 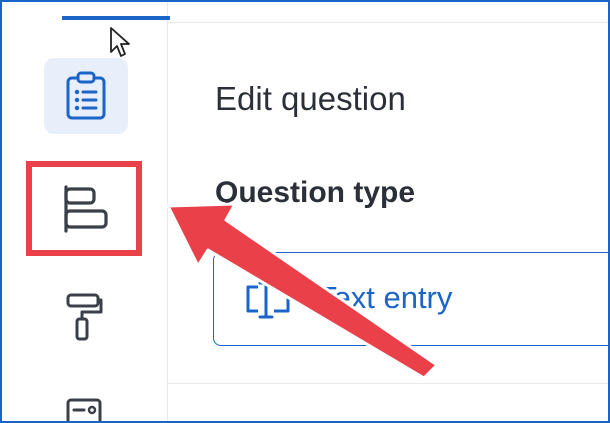 I want to click on active-tab-indicator, so click(x=116, y=18).